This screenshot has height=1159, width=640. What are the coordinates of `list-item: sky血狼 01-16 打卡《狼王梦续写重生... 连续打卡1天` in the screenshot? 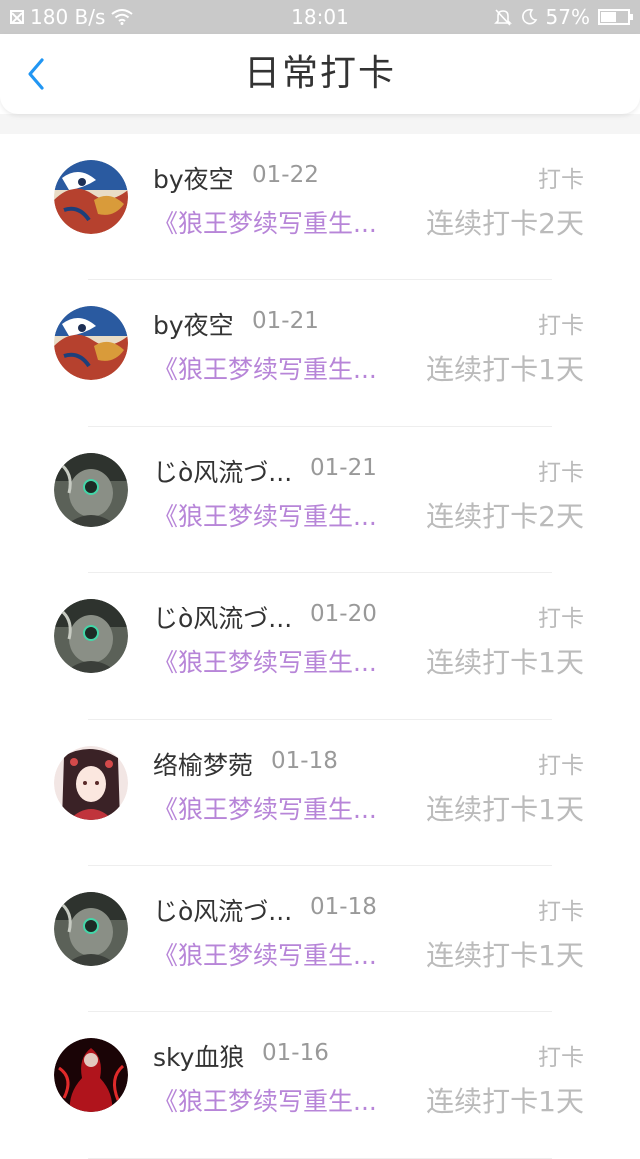 It's located at (320, 1085).